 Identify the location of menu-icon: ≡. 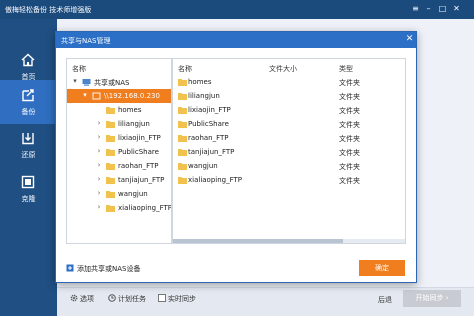
(415, 8).